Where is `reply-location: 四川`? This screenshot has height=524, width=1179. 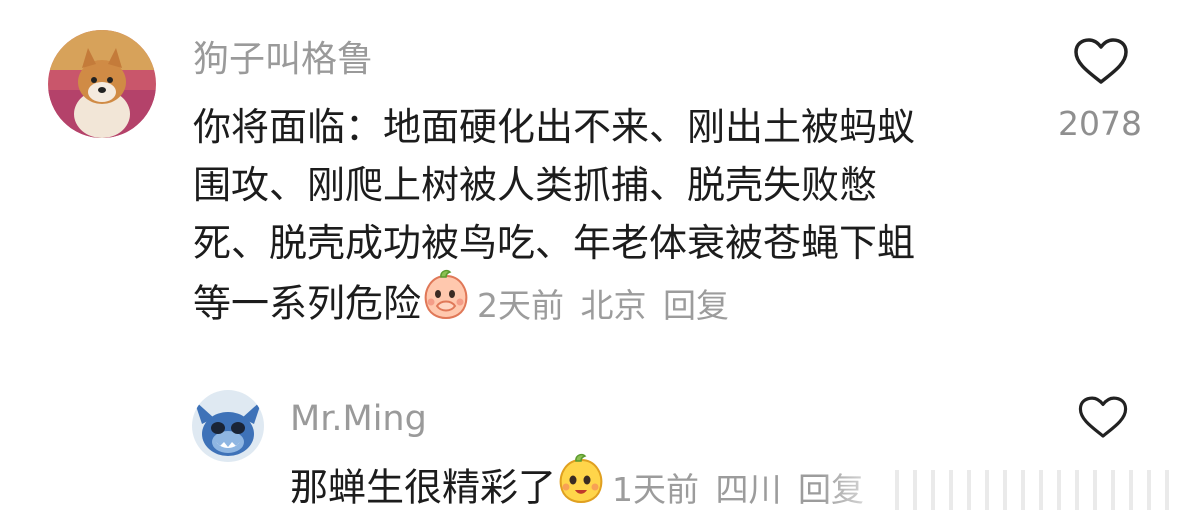 reply-location: 四川 is located at coordinates (748, 489).